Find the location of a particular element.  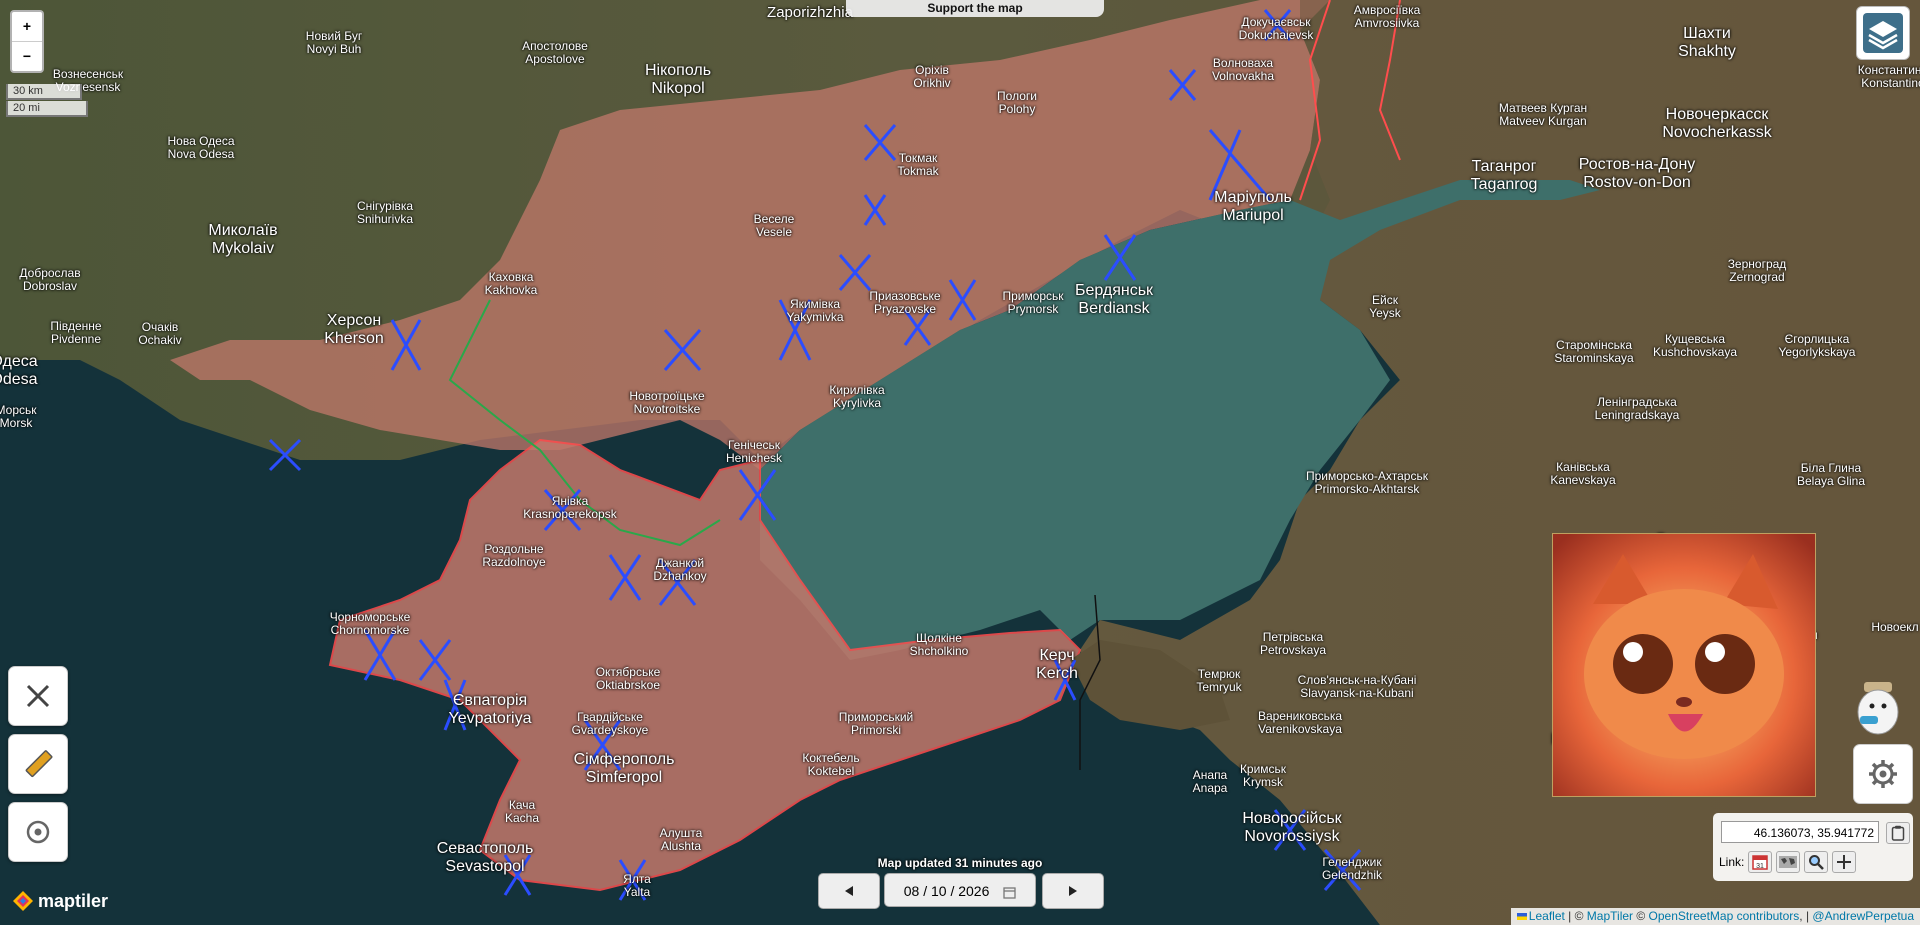

place-label: Снігурівка Snihurivka is located at coordinates (385, 213).